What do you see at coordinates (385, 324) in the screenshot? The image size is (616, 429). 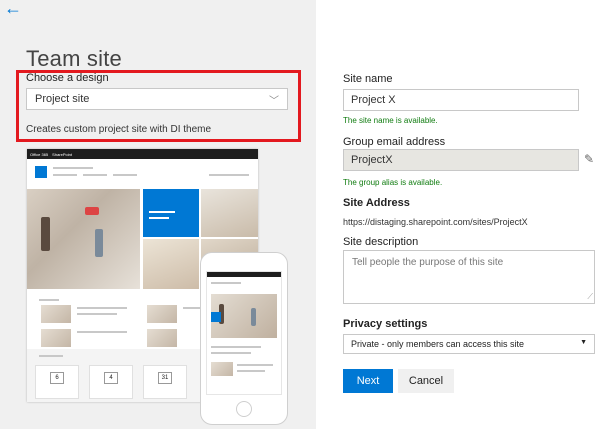 I see `privacy-settings-label: Privacy settings` at bounding box center [385, 324].